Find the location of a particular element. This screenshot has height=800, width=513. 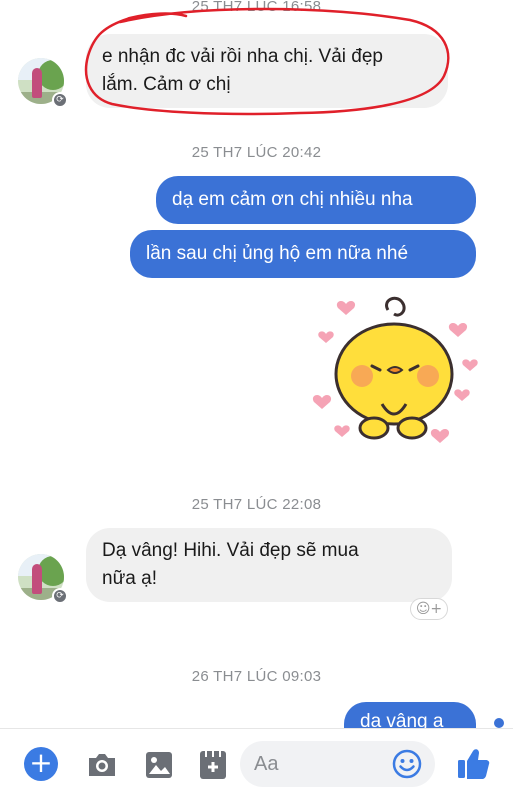

message-toolbar: + is located at coordinates (256, 764).